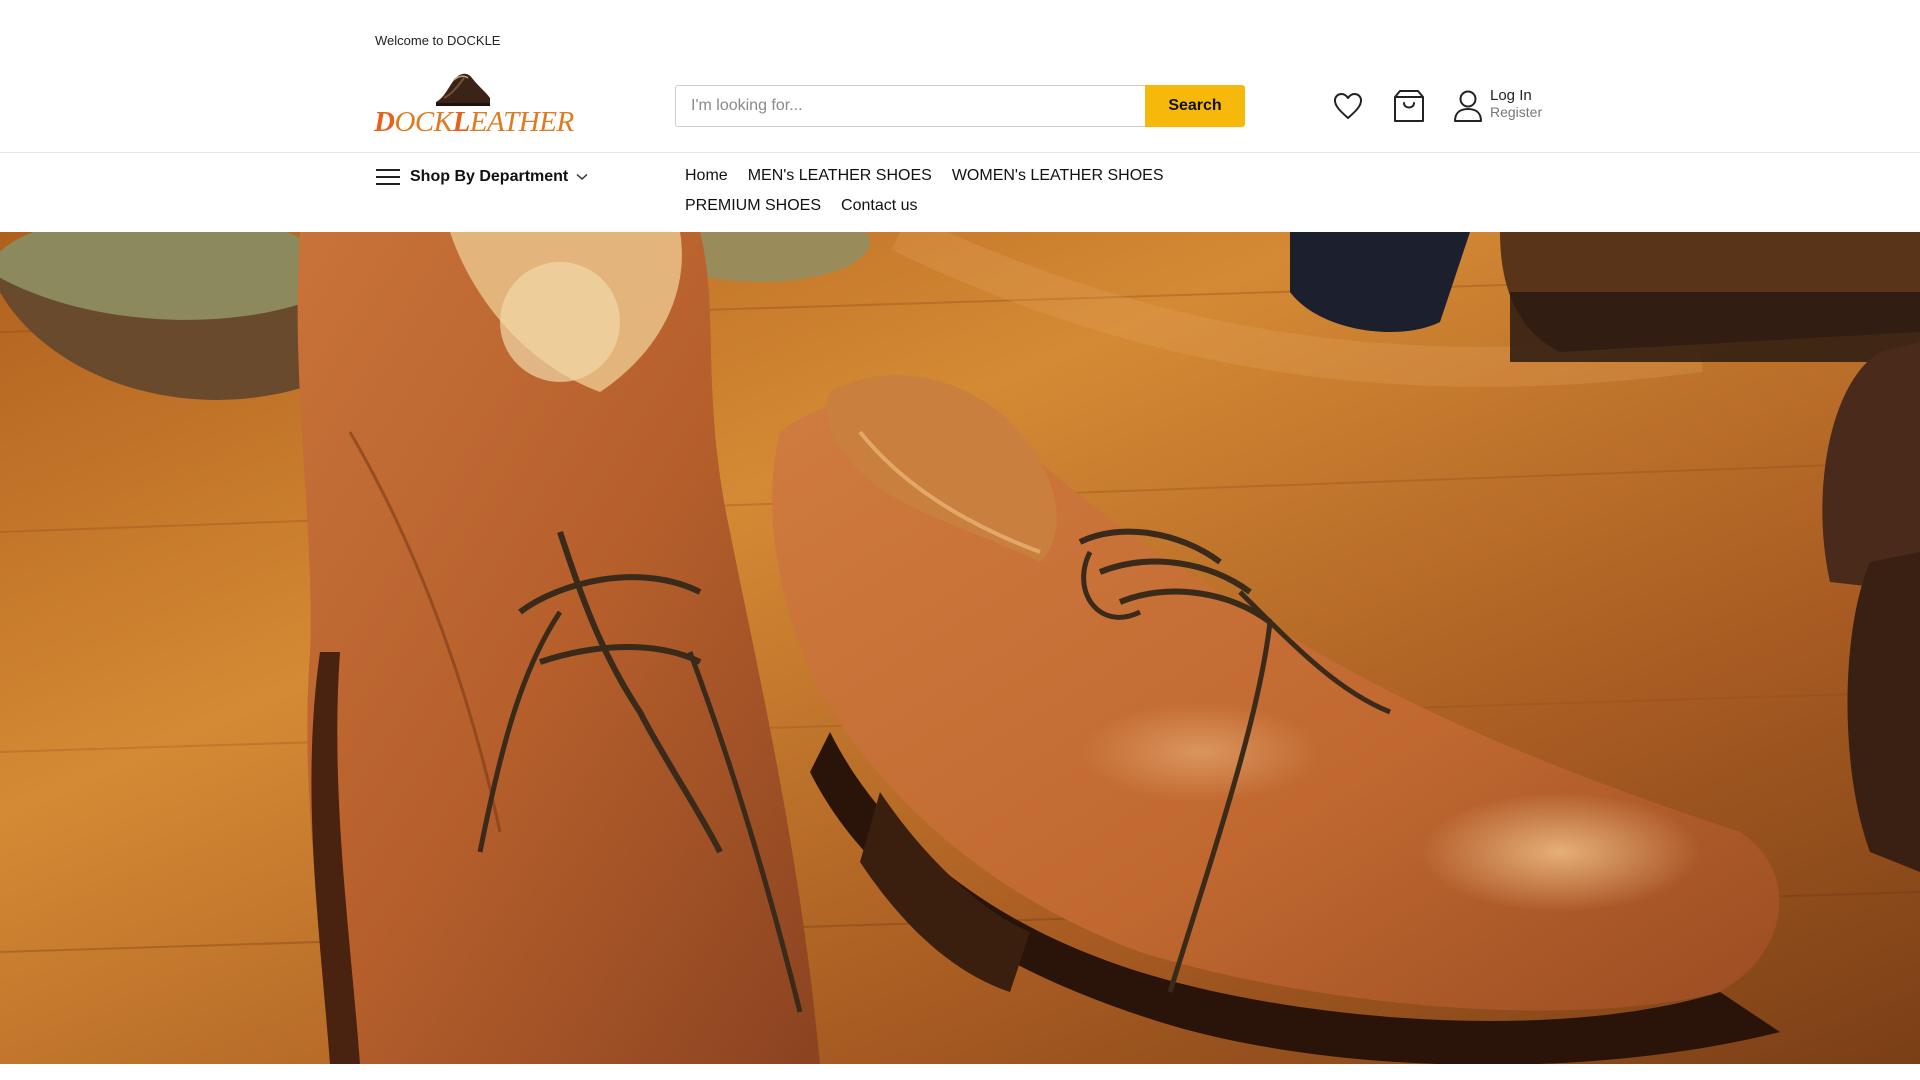 Image resolution: width=1920 pixels, height=1080 pixels. What do you see at coordinates (753, 206) in the screenshot?
I see `nav-premium-shoes: PREMIUM SHOES` at bounding box center [753, 206].